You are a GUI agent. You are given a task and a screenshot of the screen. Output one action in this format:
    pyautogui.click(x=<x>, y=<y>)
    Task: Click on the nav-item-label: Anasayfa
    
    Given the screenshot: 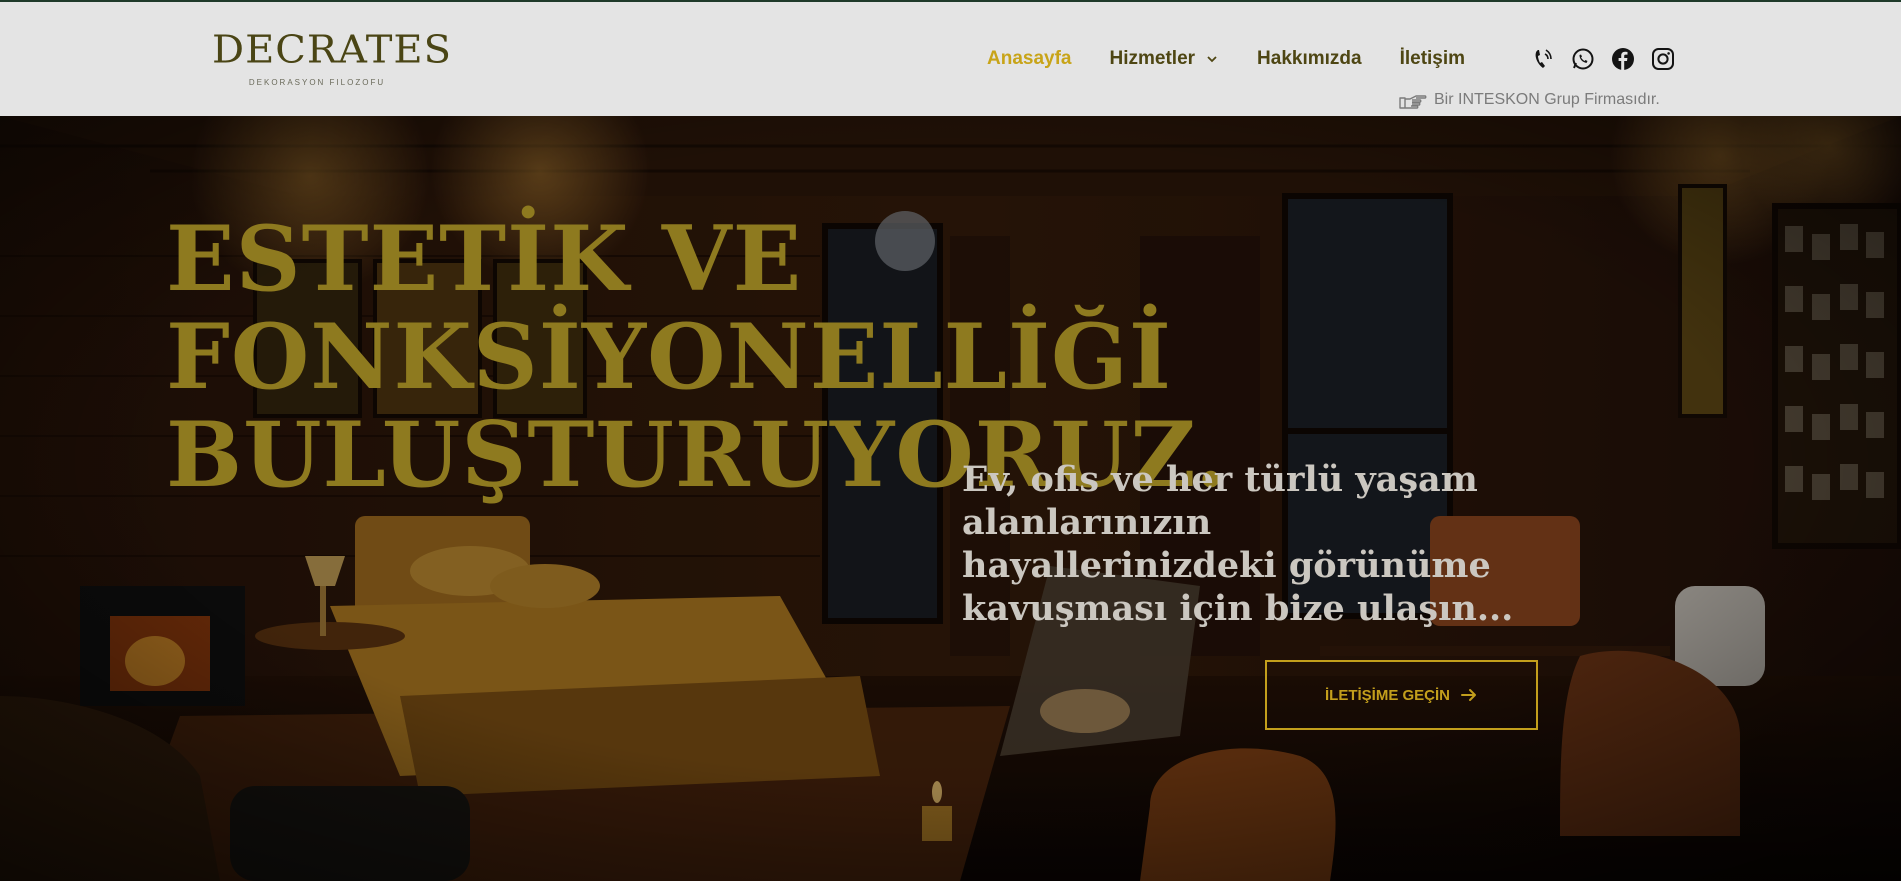 What is the action you would take?
    pyautogui.click(x=1029, y=58)
    